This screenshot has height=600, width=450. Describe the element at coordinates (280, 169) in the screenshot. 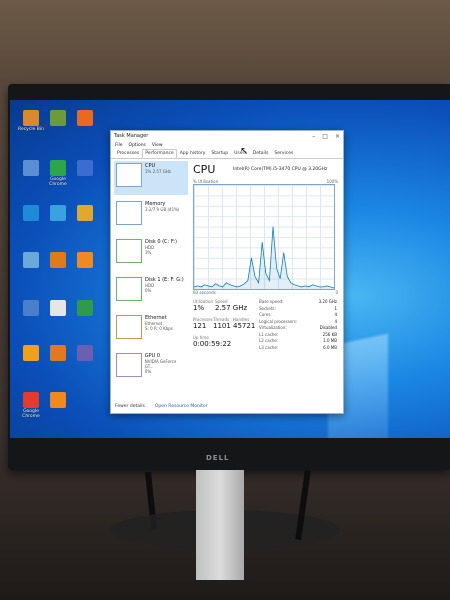

I see `cpu-model: Intel(R) Core(TM) i5-3470 CPU @ 3.20GHz` at that location.